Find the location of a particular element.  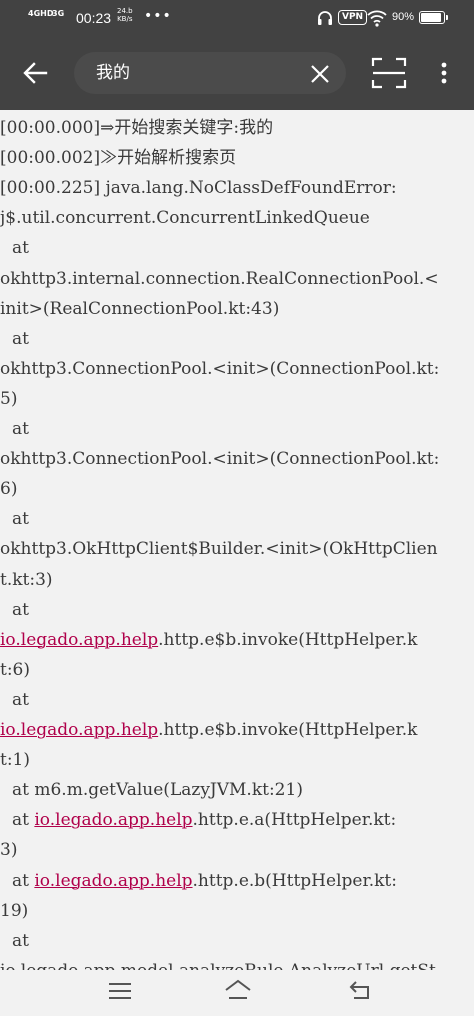

back-arrow-icon is located at coordinates (36, 73).